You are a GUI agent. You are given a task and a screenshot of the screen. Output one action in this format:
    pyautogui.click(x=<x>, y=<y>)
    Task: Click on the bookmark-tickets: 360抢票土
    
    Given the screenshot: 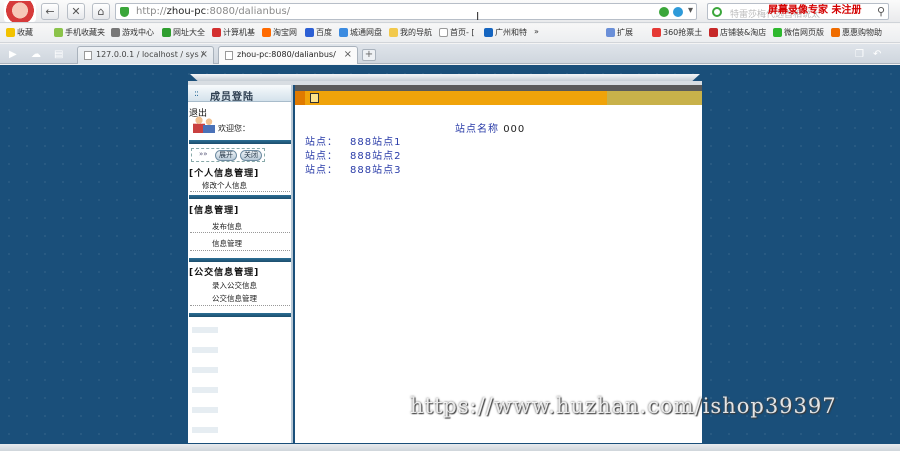 What is the action you would take?
    pyautogui.click(x=677, y=32)
    